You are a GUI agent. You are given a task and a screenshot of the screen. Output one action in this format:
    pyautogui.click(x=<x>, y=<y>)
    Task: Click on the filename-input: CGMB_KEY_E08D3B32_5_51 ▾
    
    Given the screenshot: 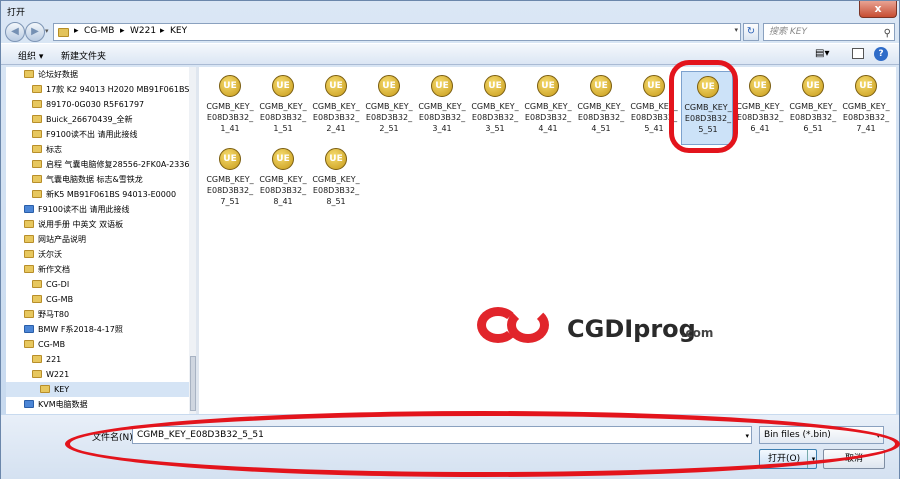 What is the action you would take?
    pyautogui.click(x=442, y=435)
    